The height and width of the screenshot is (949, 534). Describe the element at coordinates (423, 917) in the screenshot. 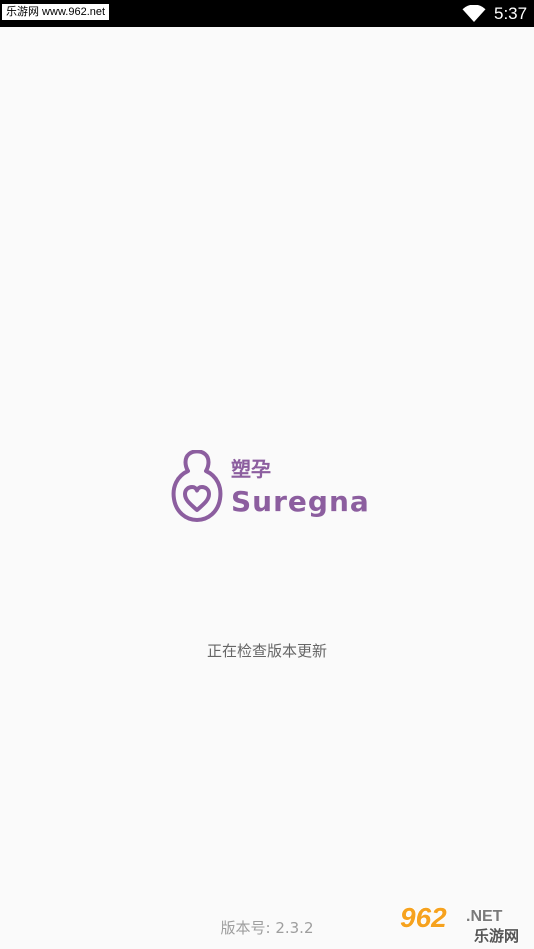

I see `watermark-digits: 962` at that location.